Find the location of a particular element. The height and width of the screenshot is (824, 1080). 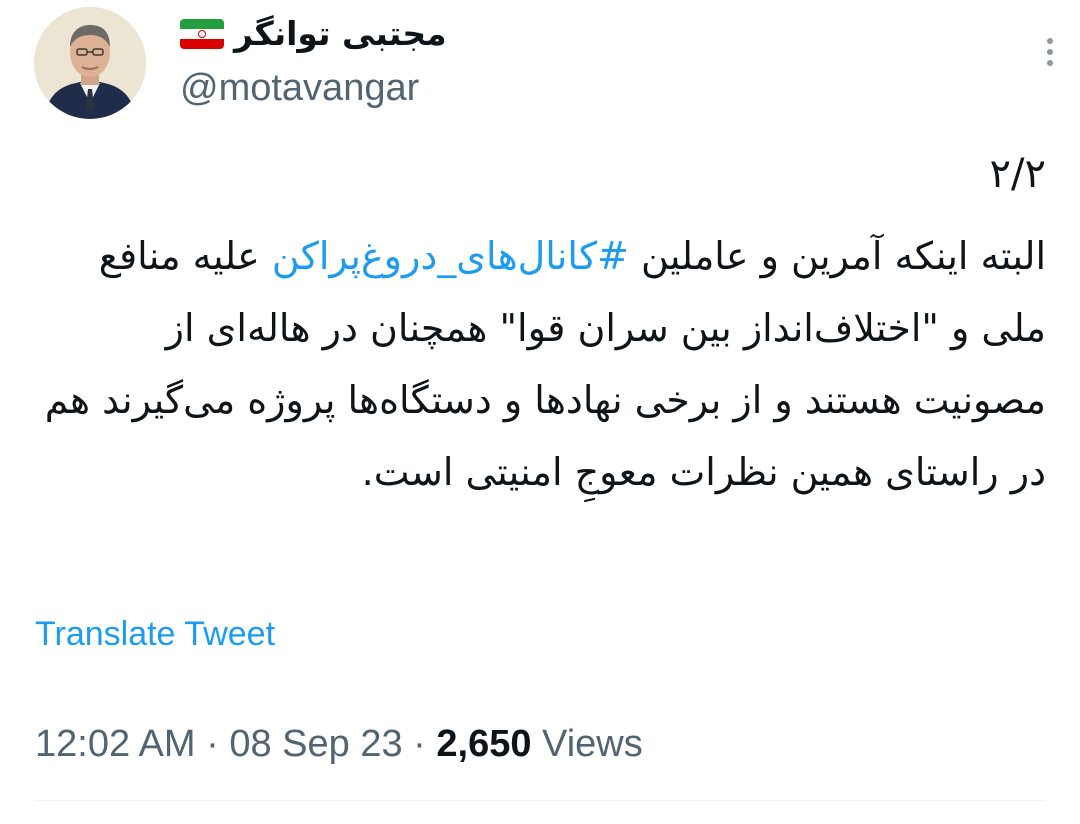

avatar-image is located at coordinates (90, 63).